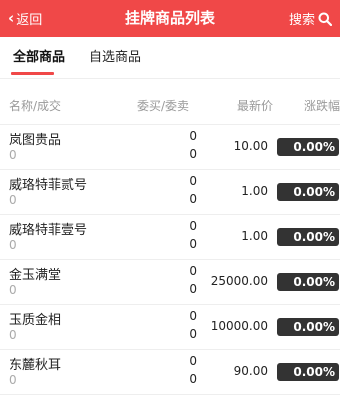  What do you see at coordinates (32, 73) in the screenshot?
I see `active-tab-indicator` at bounding box center [32, 73].